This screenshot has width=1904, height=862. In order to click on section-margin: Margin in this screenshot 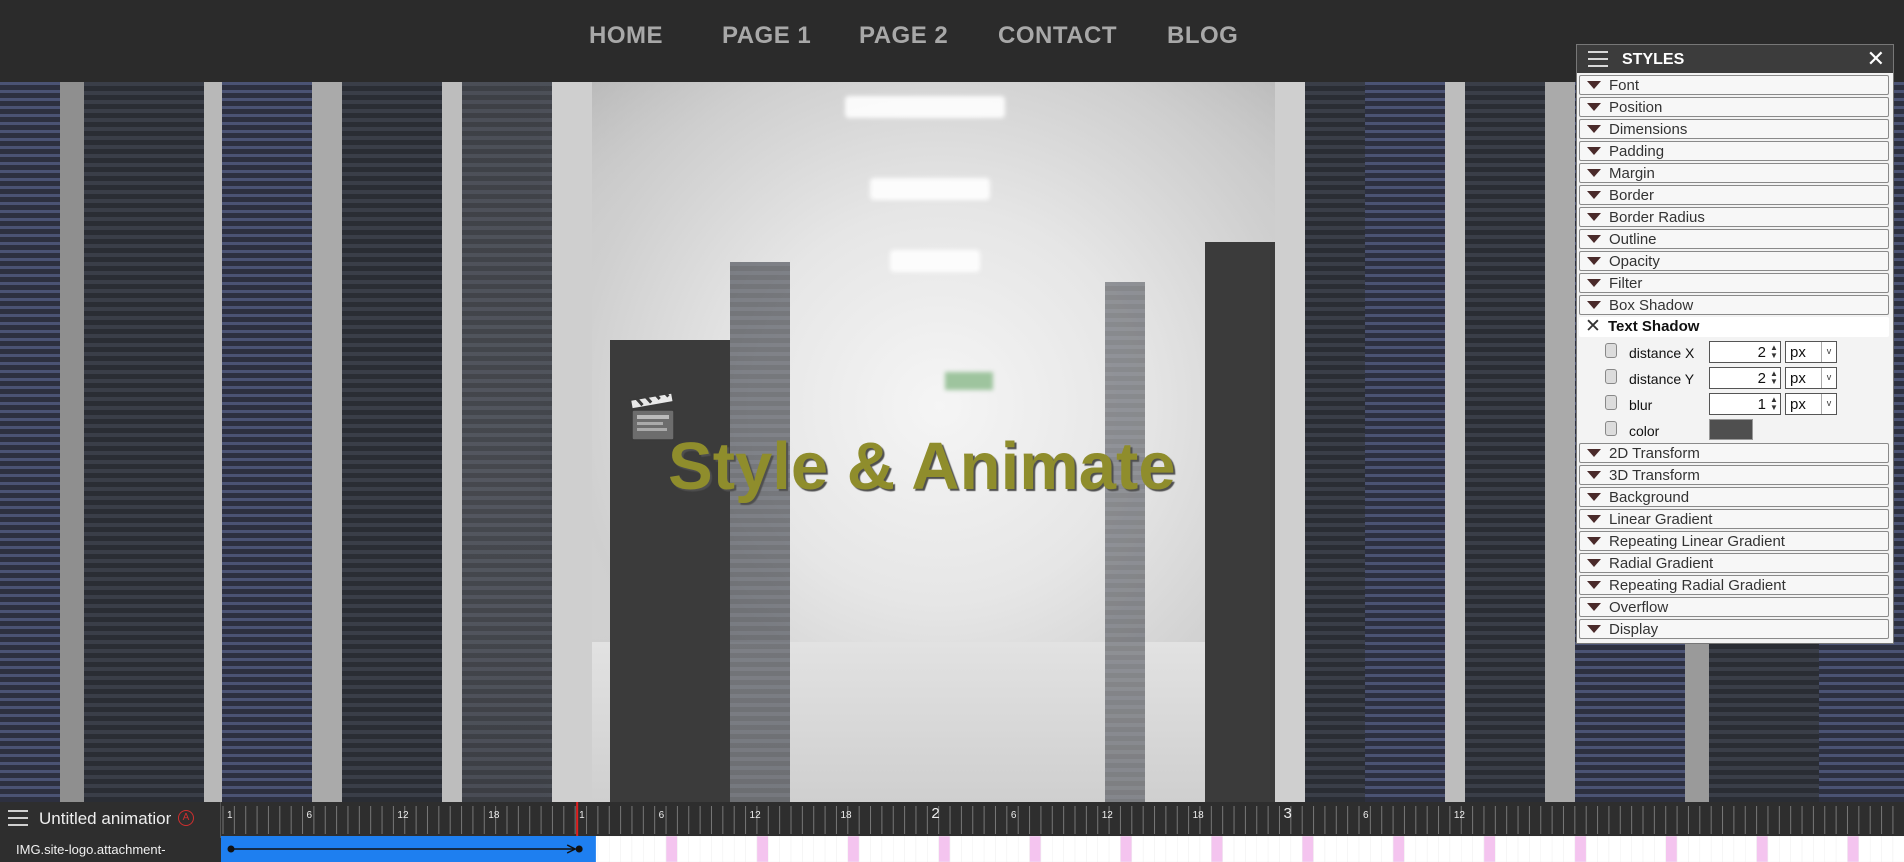, I will do `click(1734, 173)`.